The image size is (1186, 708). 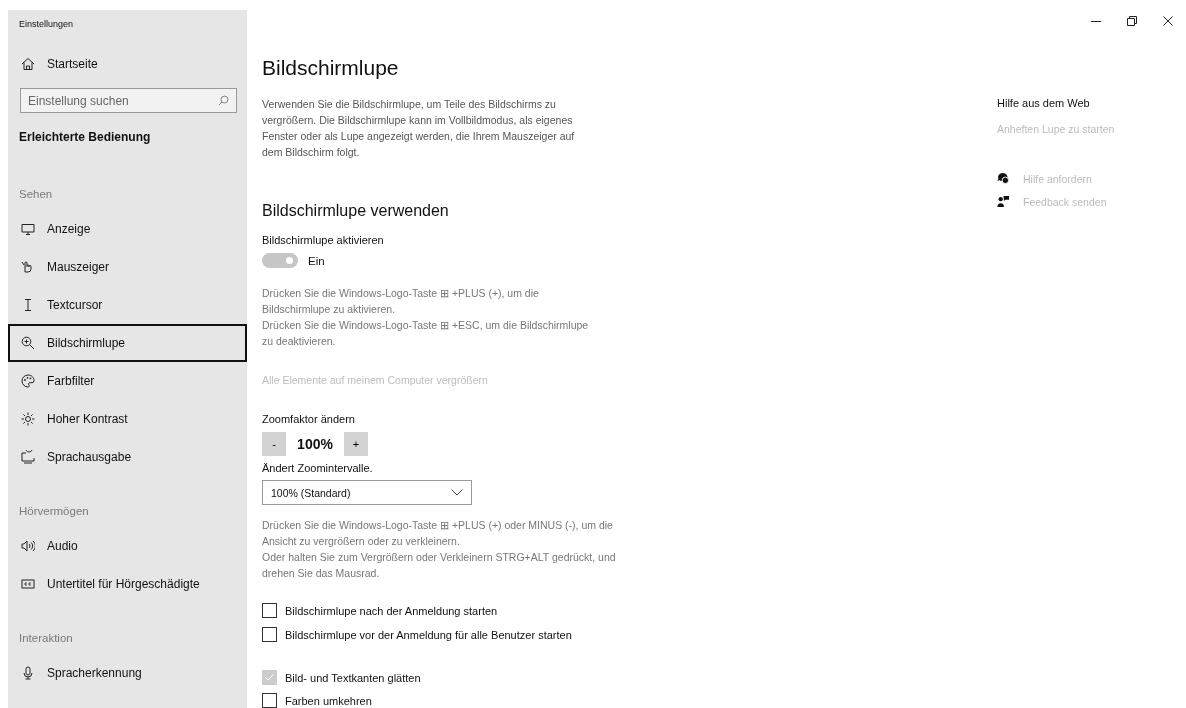 I want to click on search-field: Einstellung suchen, so click(x=128, y=100).